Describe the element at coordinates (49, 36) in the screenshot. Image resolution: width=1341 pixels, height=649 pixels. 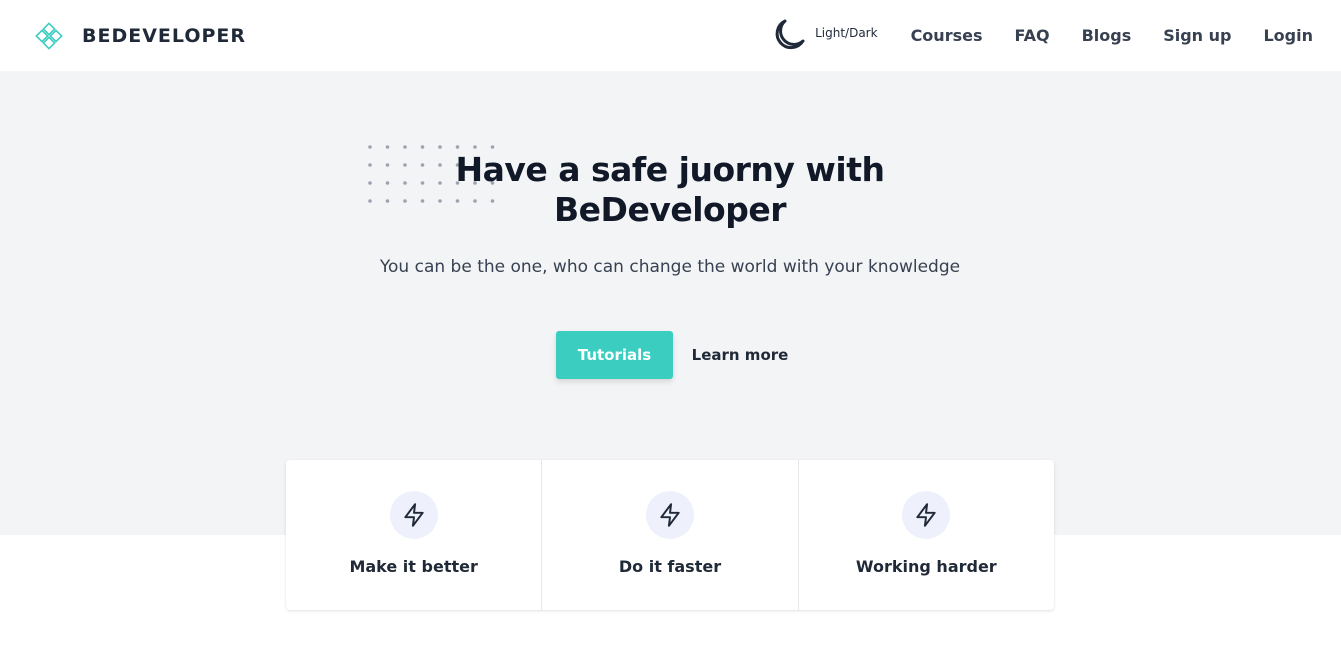
I see `diamond-grid-logo-icon` at that location.